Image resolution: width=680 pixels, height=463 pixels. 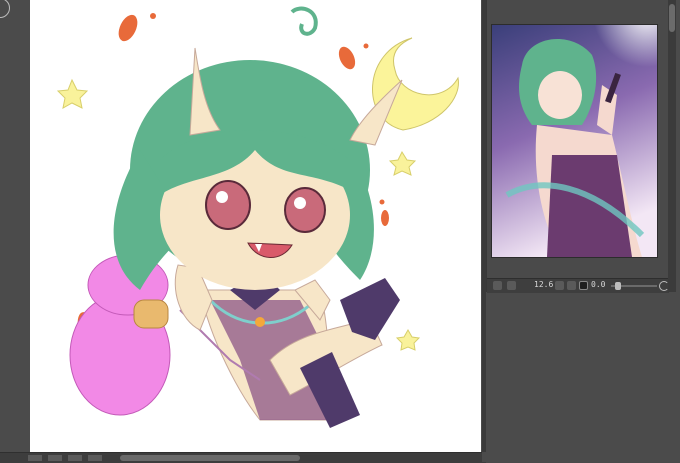 What do you see at coordinates (672, 146) in the screenshot?
I see `panel-vertical-scrollbar` at bounding box center [672, 146].